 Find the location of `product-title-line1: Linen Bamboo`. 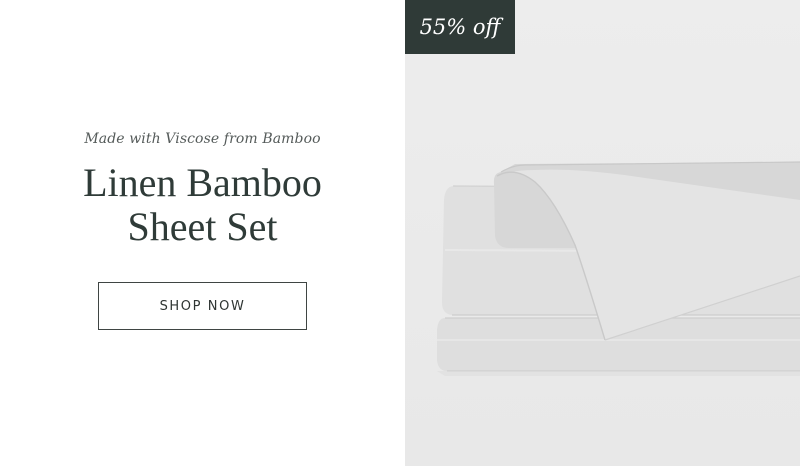

product-title-line1: Linen Bamboo is located at coordinates (202, 182).